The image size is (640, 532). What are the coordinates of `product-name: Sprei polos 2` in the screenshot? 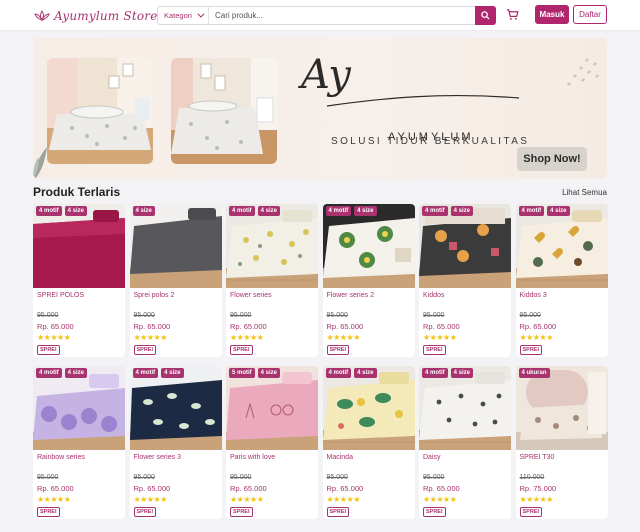 It's located at (154, 295).